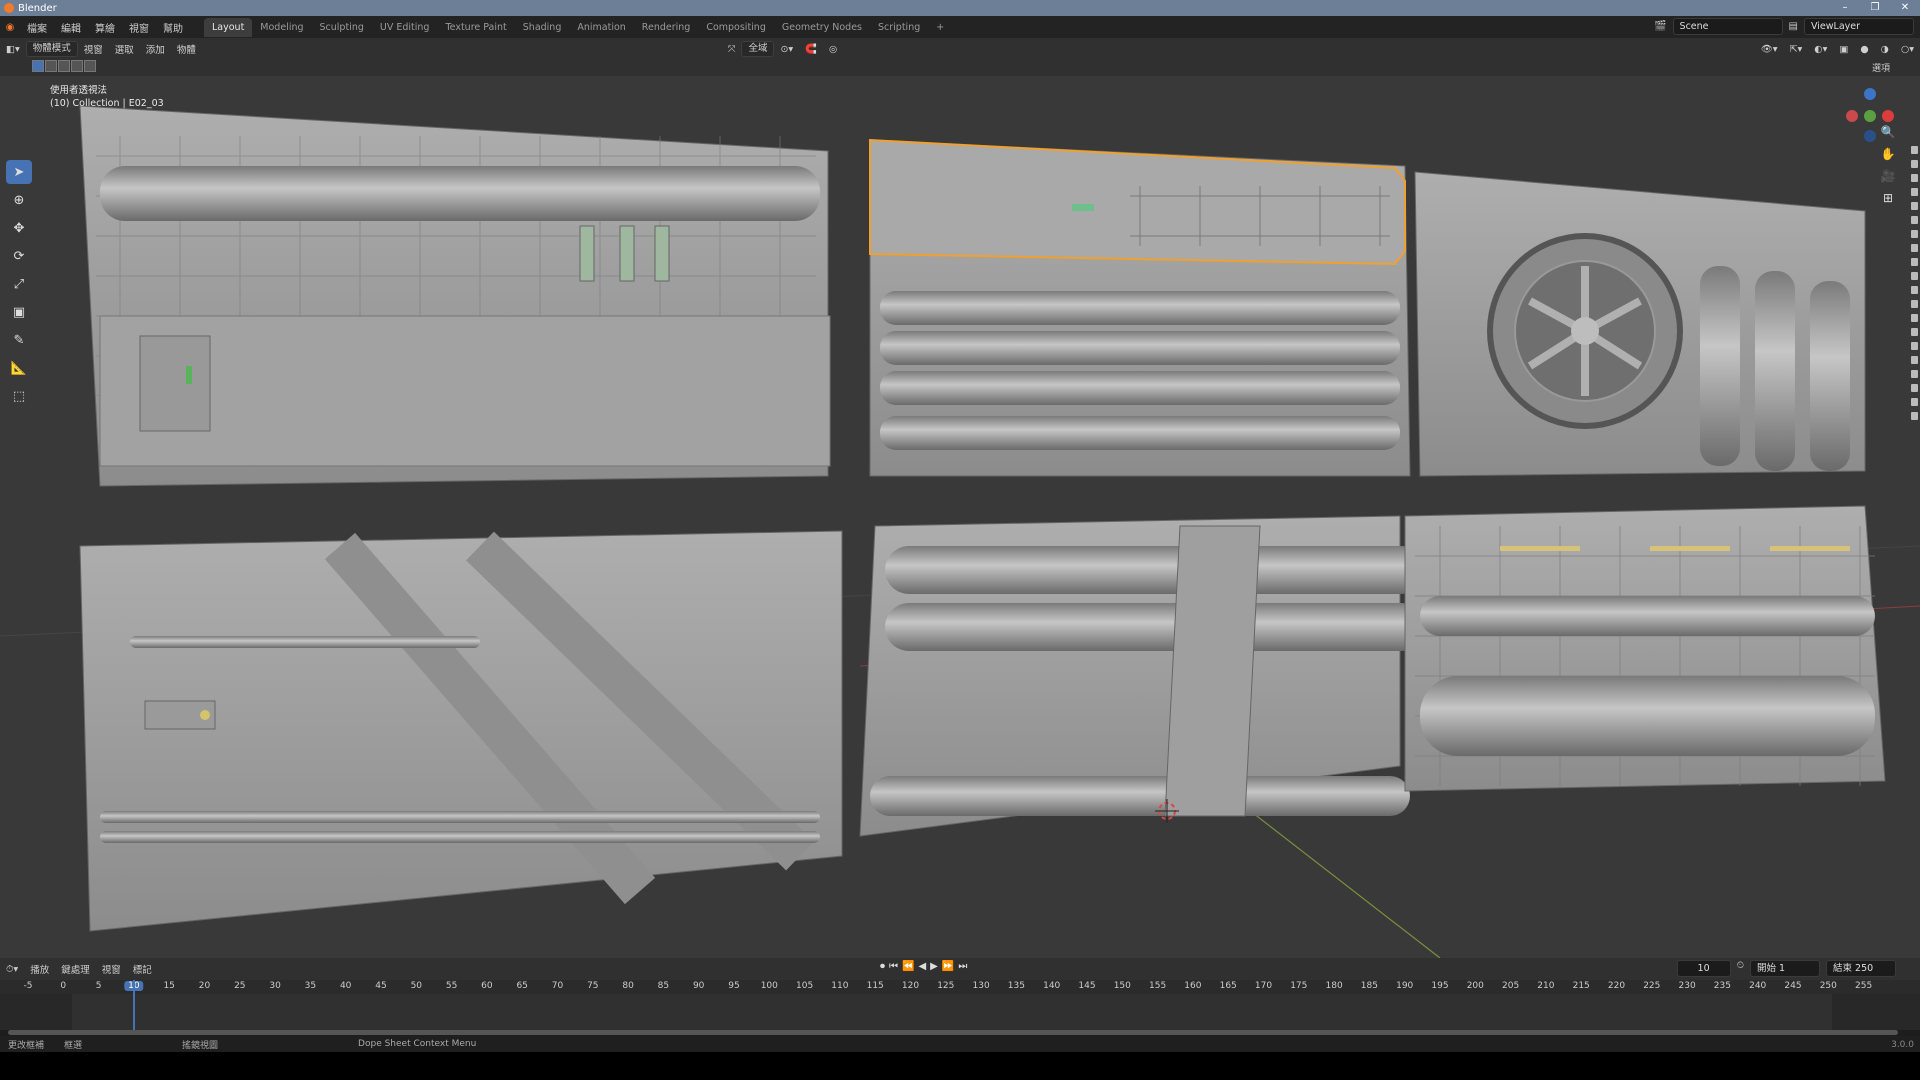  Describe the element at coordinates (105, 27) in the screenshot. I see `menu-render: 算繪` at that location.